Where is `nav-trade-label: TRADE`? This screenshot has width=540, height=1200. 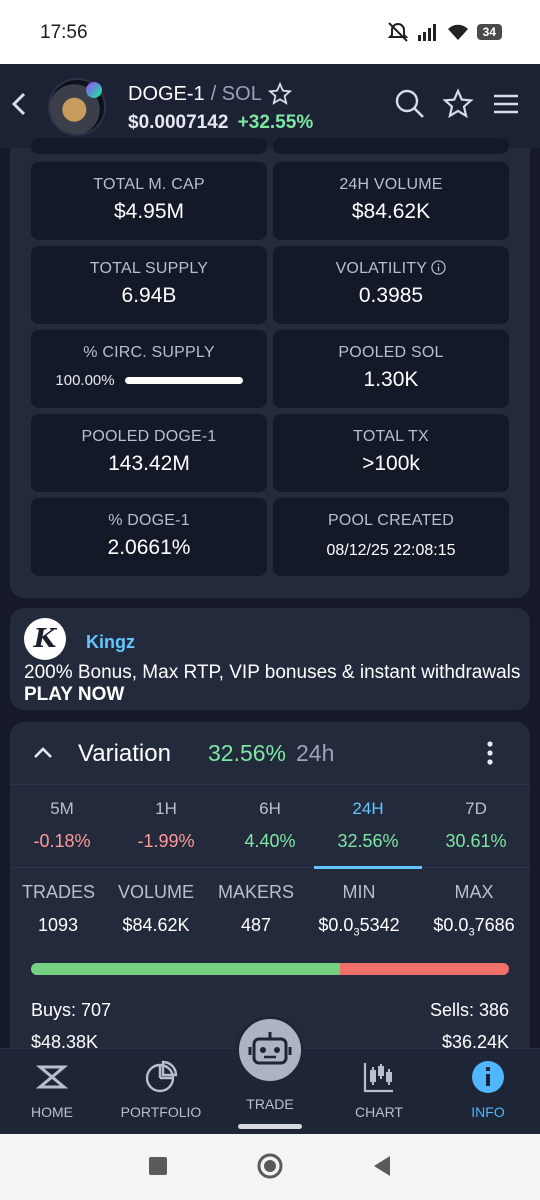 nav-trade-label: TRADE is located at coordinates (270, 1104).